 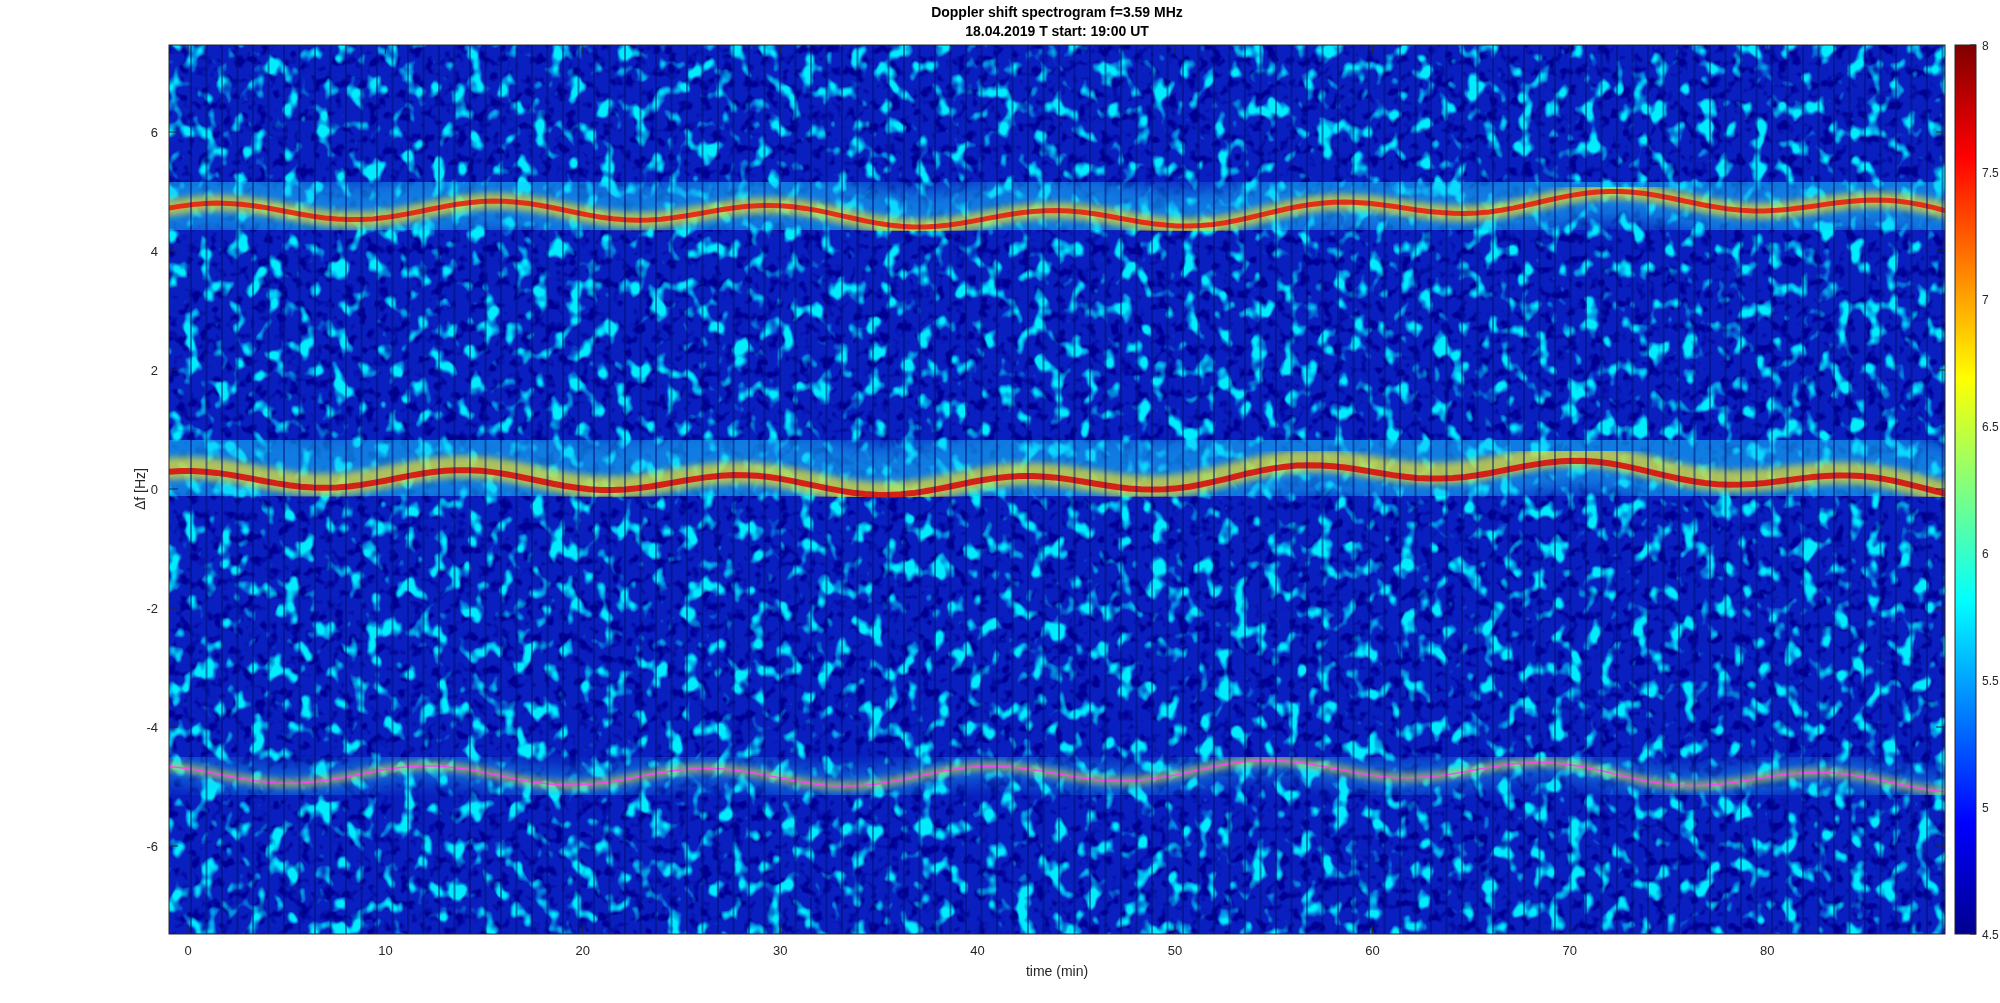 I want to click on colorbar-tick-label: 5.5, so click(x=1990, y=681).